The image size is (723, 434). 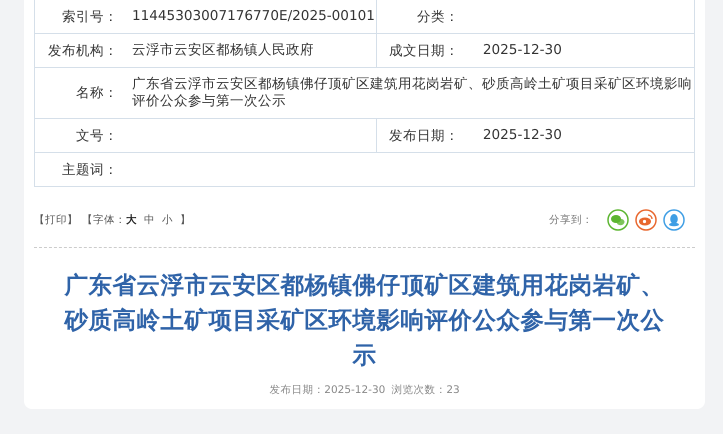 What do you see at coordinates (327, 390) in the screenshot?
I see `publish-date: 发布日期：2025-12-30` at bounding box center [327, 390].